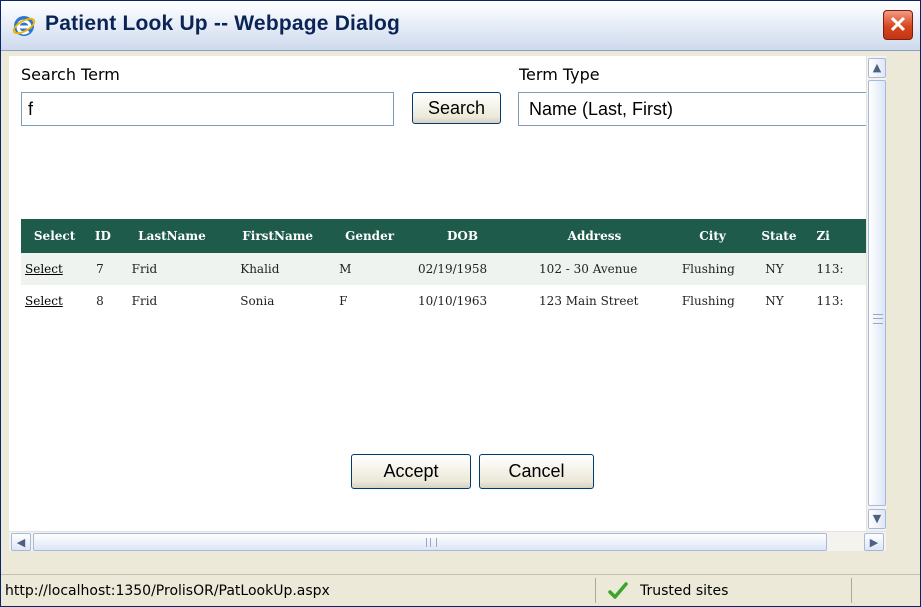  Describe the element at coordinates (370, 236) in the screenshot. I see `column-header-gender: Gender` at that location.